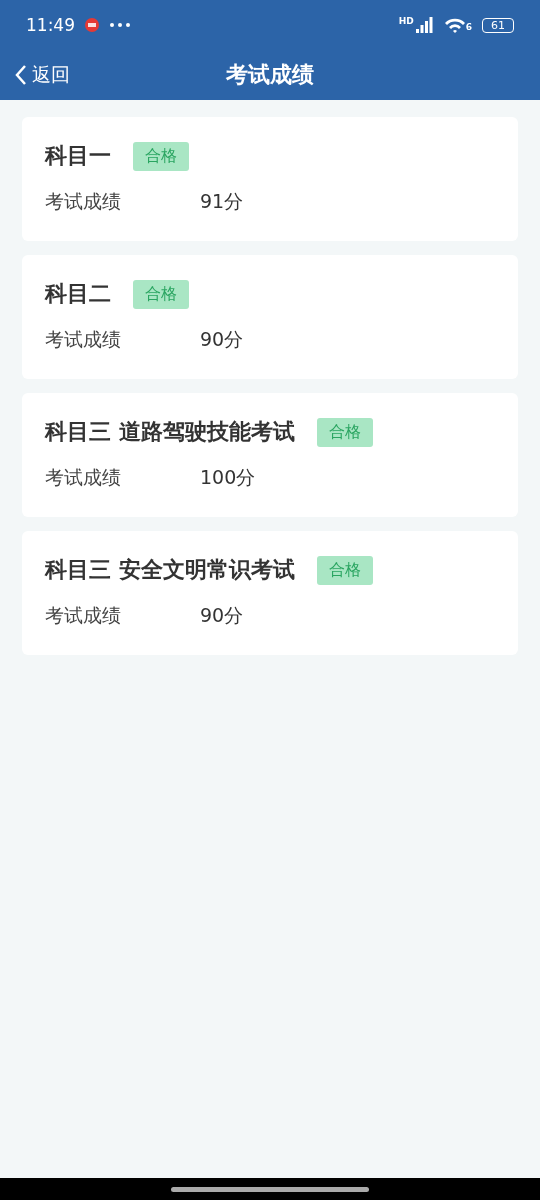  Describe the element at coordinates (228, 477) in the screenshot. I see `score-value: 100分` at that location.